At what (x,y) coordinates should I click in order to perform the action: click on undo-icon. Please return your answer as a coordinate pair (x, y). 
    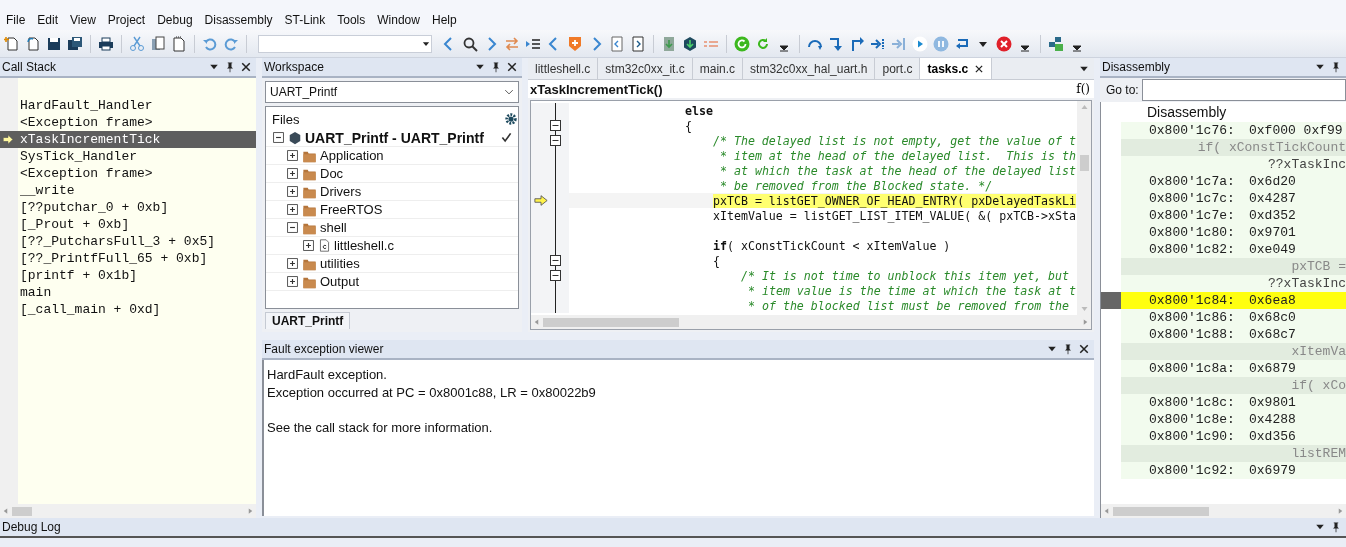
    Looking at the image, I should click on (210, 43).